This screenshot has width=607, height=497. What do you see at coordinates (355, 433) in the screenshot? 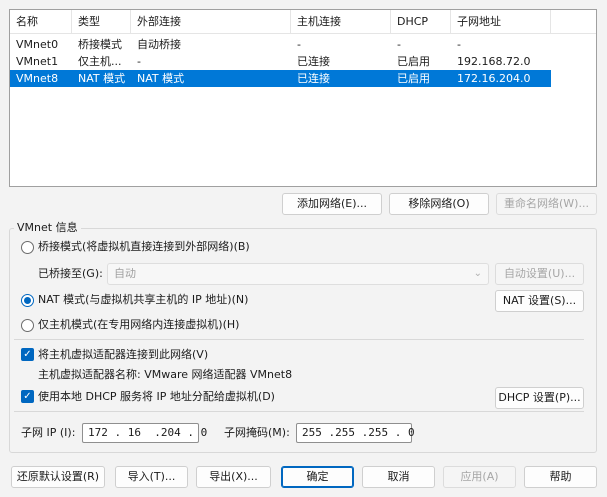
I see `subnet-mask-field: 255 .255 .255 . 0` at bounding box center [355, 433].